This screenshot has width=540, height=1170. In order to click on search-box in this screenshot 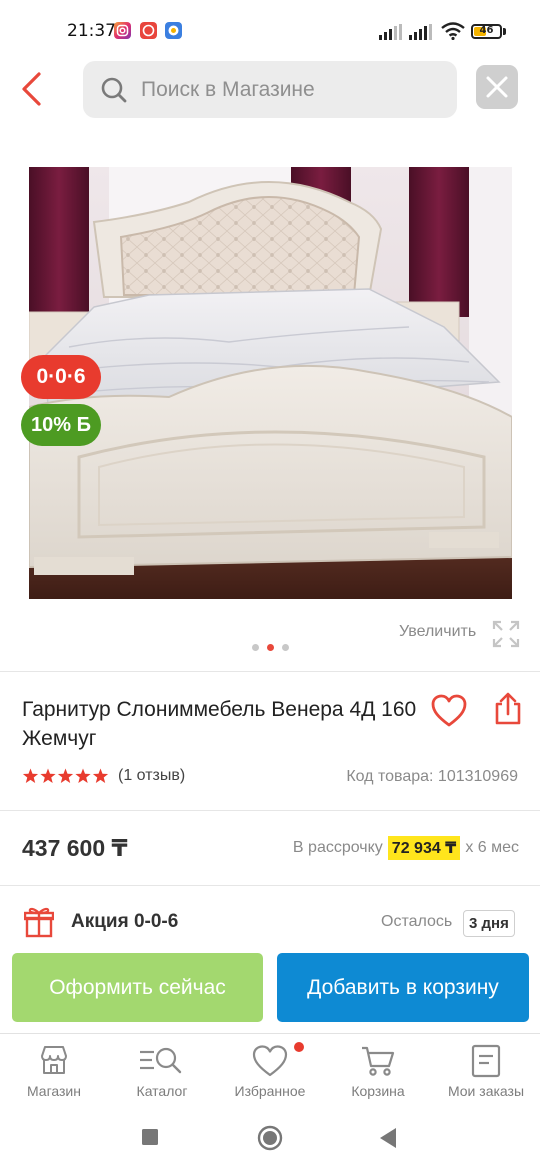, I will do `click(270, 89)`.